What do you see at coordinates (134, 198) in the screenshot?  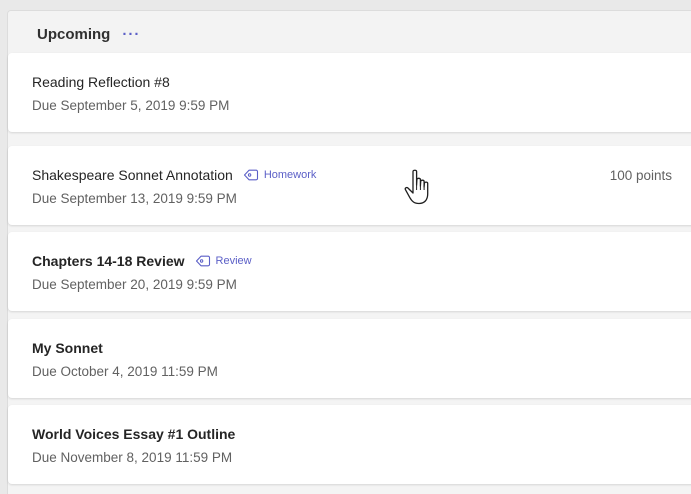 I see `assignment-due-date: Due September 13, 2019 9:59 PM` at bounding box center [134, 198].